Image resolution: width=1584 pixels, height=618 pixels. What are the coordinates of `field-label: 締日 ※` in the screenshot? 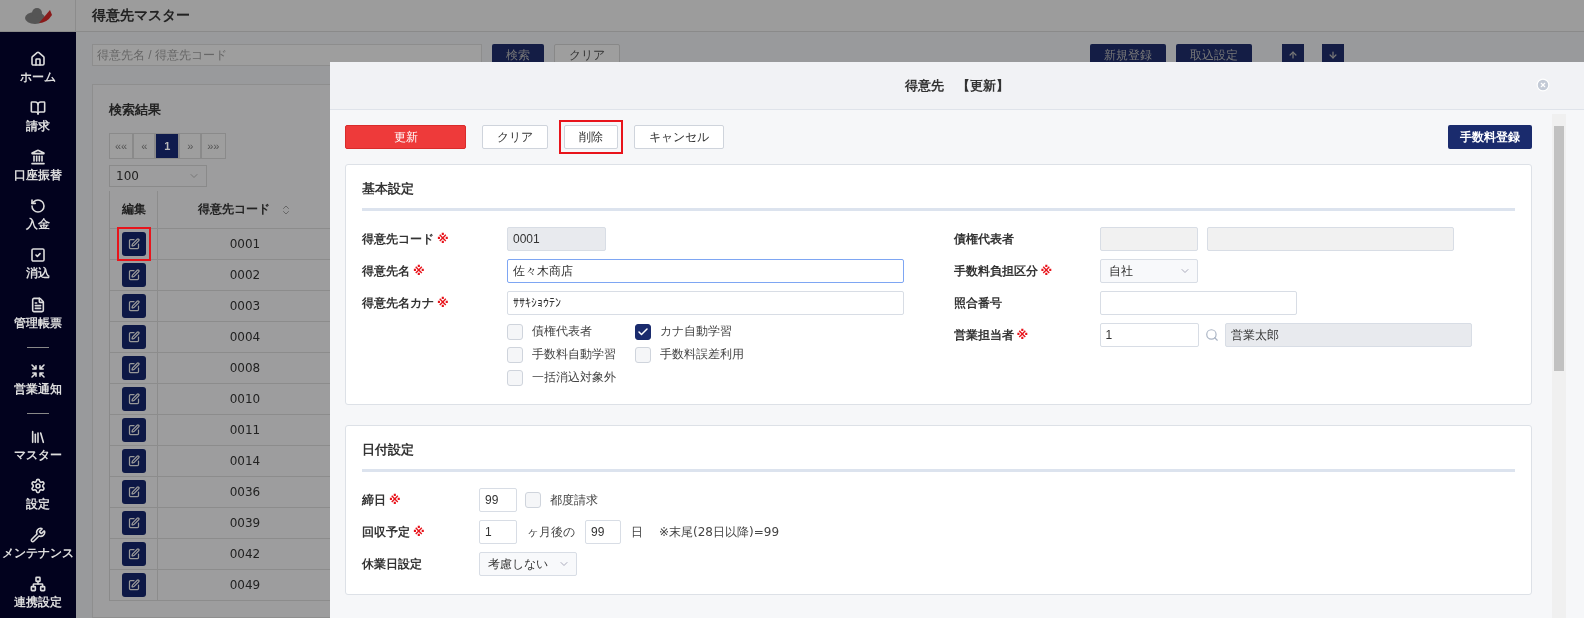 It's located at (382, 500).